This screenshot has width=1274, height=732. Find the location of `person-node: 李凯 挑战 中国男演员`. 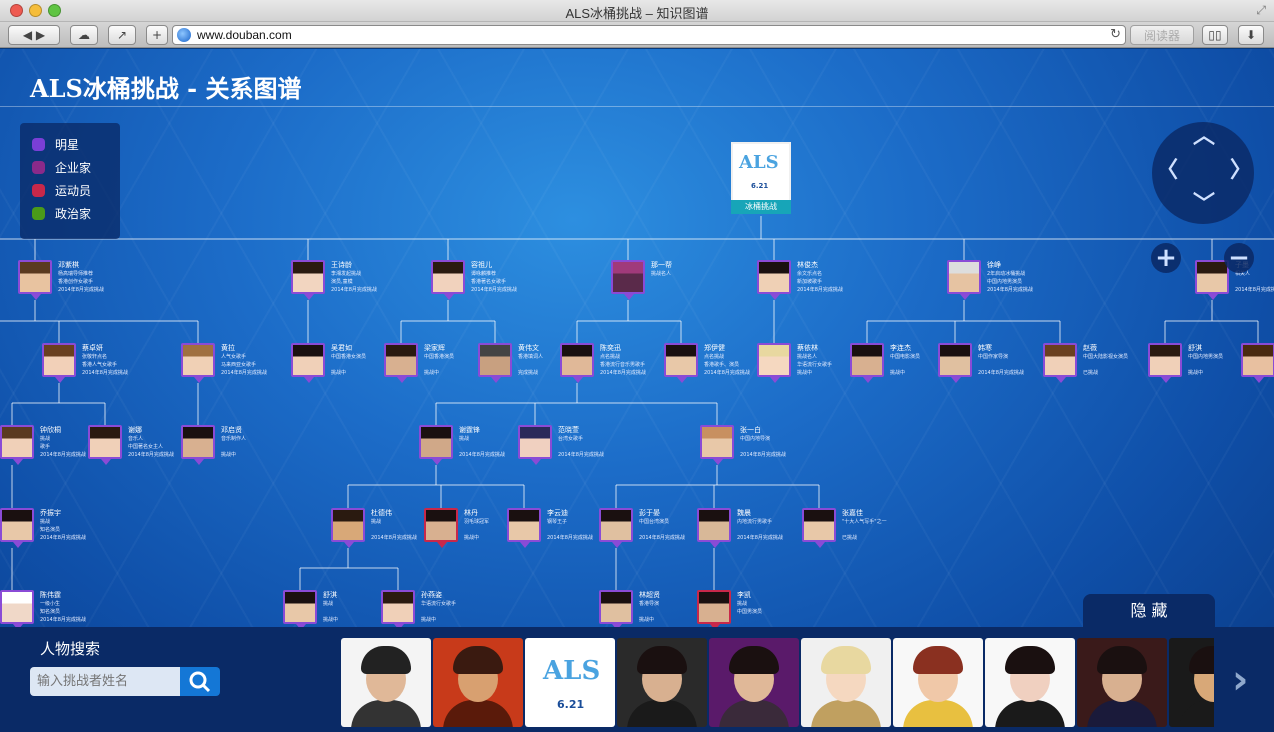

person-node: 李凯 挑战 中国男演员 is located at coordinates (787, 610).